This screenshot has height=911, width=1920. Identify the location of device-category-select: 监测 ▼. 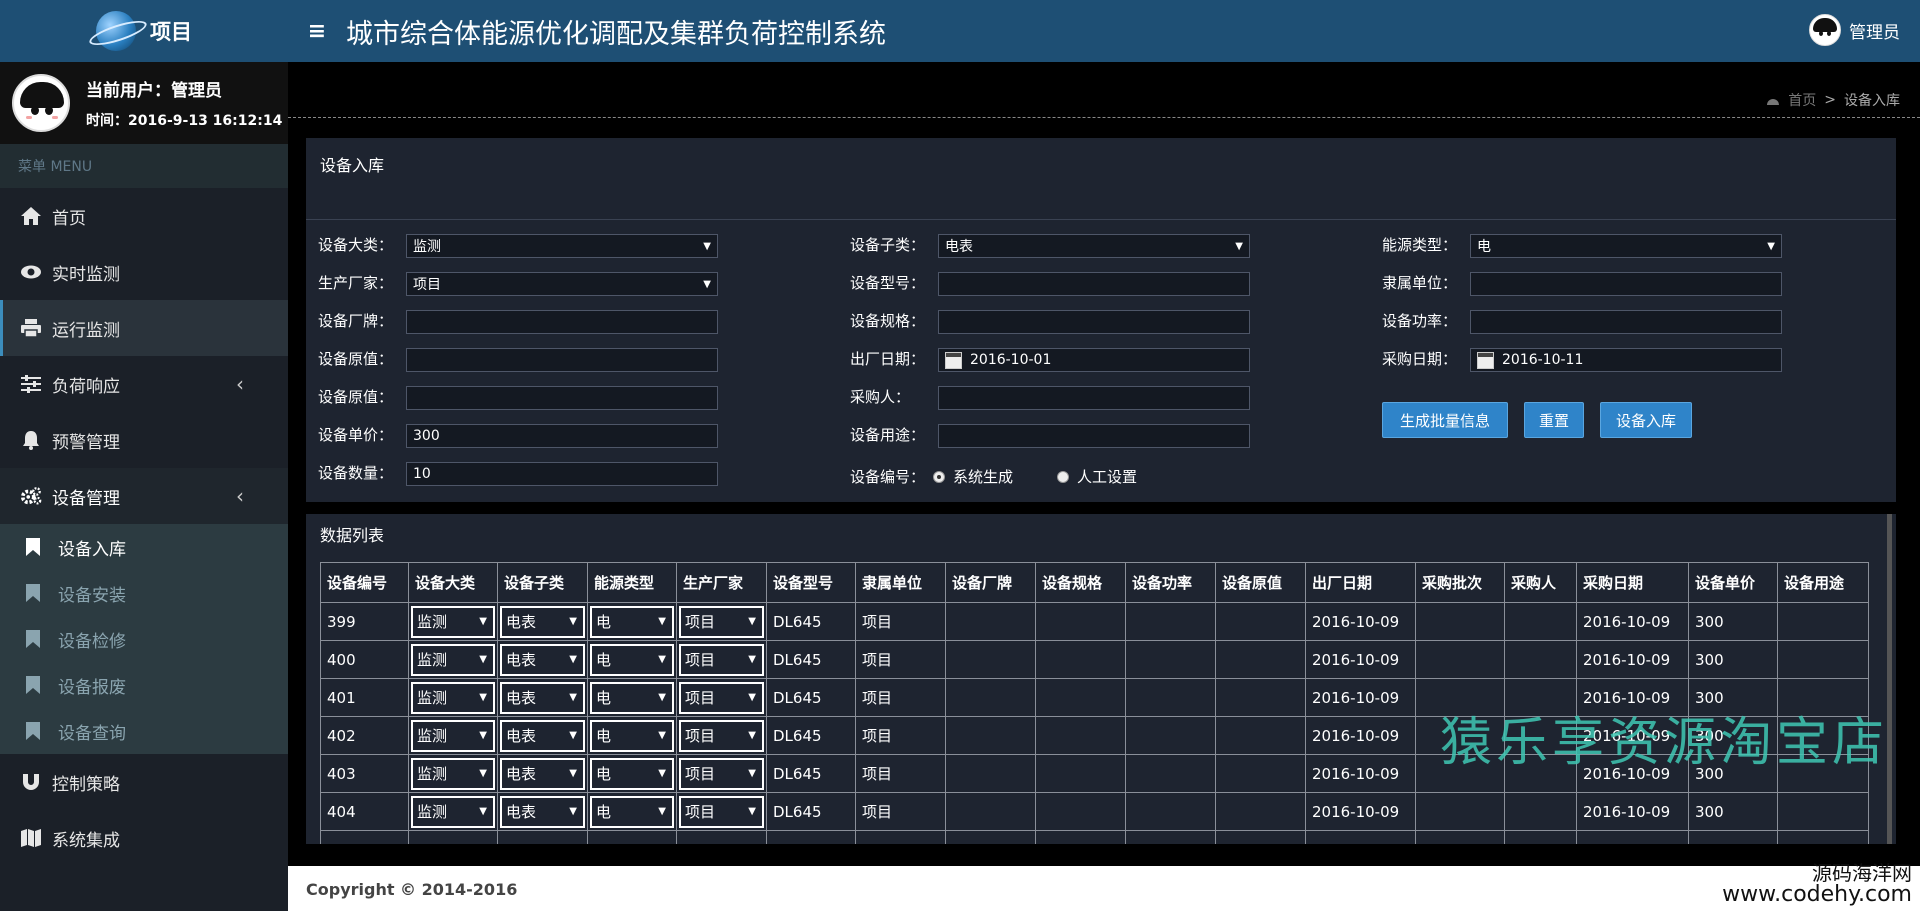
(562, 246).